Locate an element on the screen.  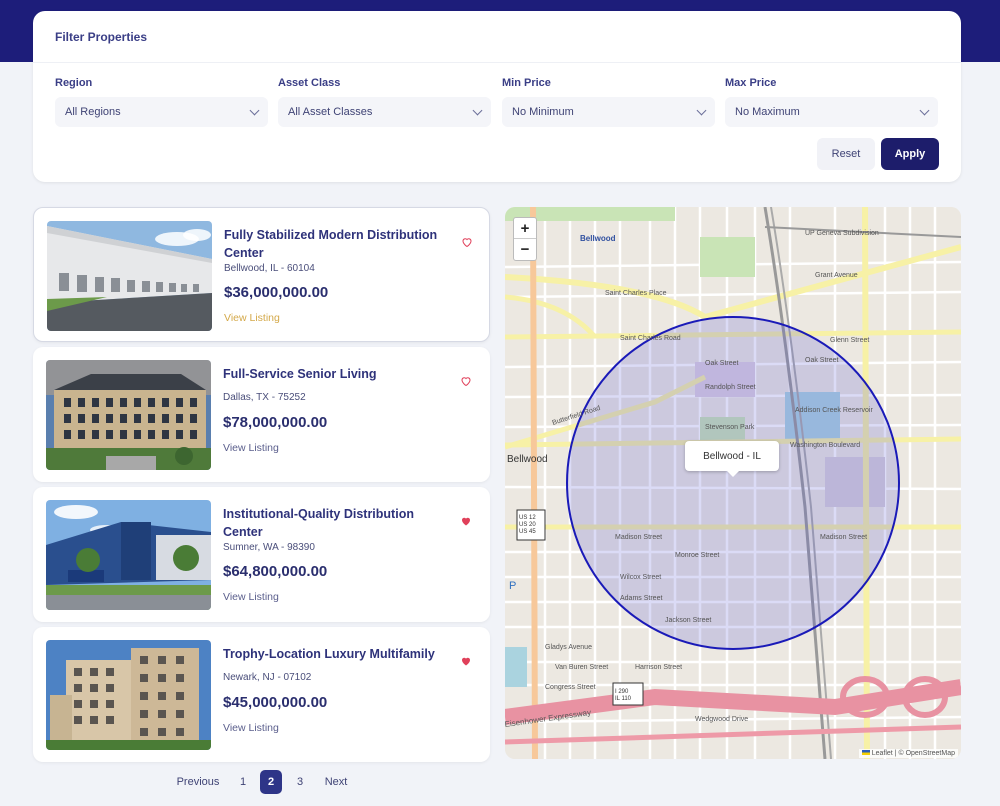
map-label: Saint Charles Place is located at coordinates (636, 293).